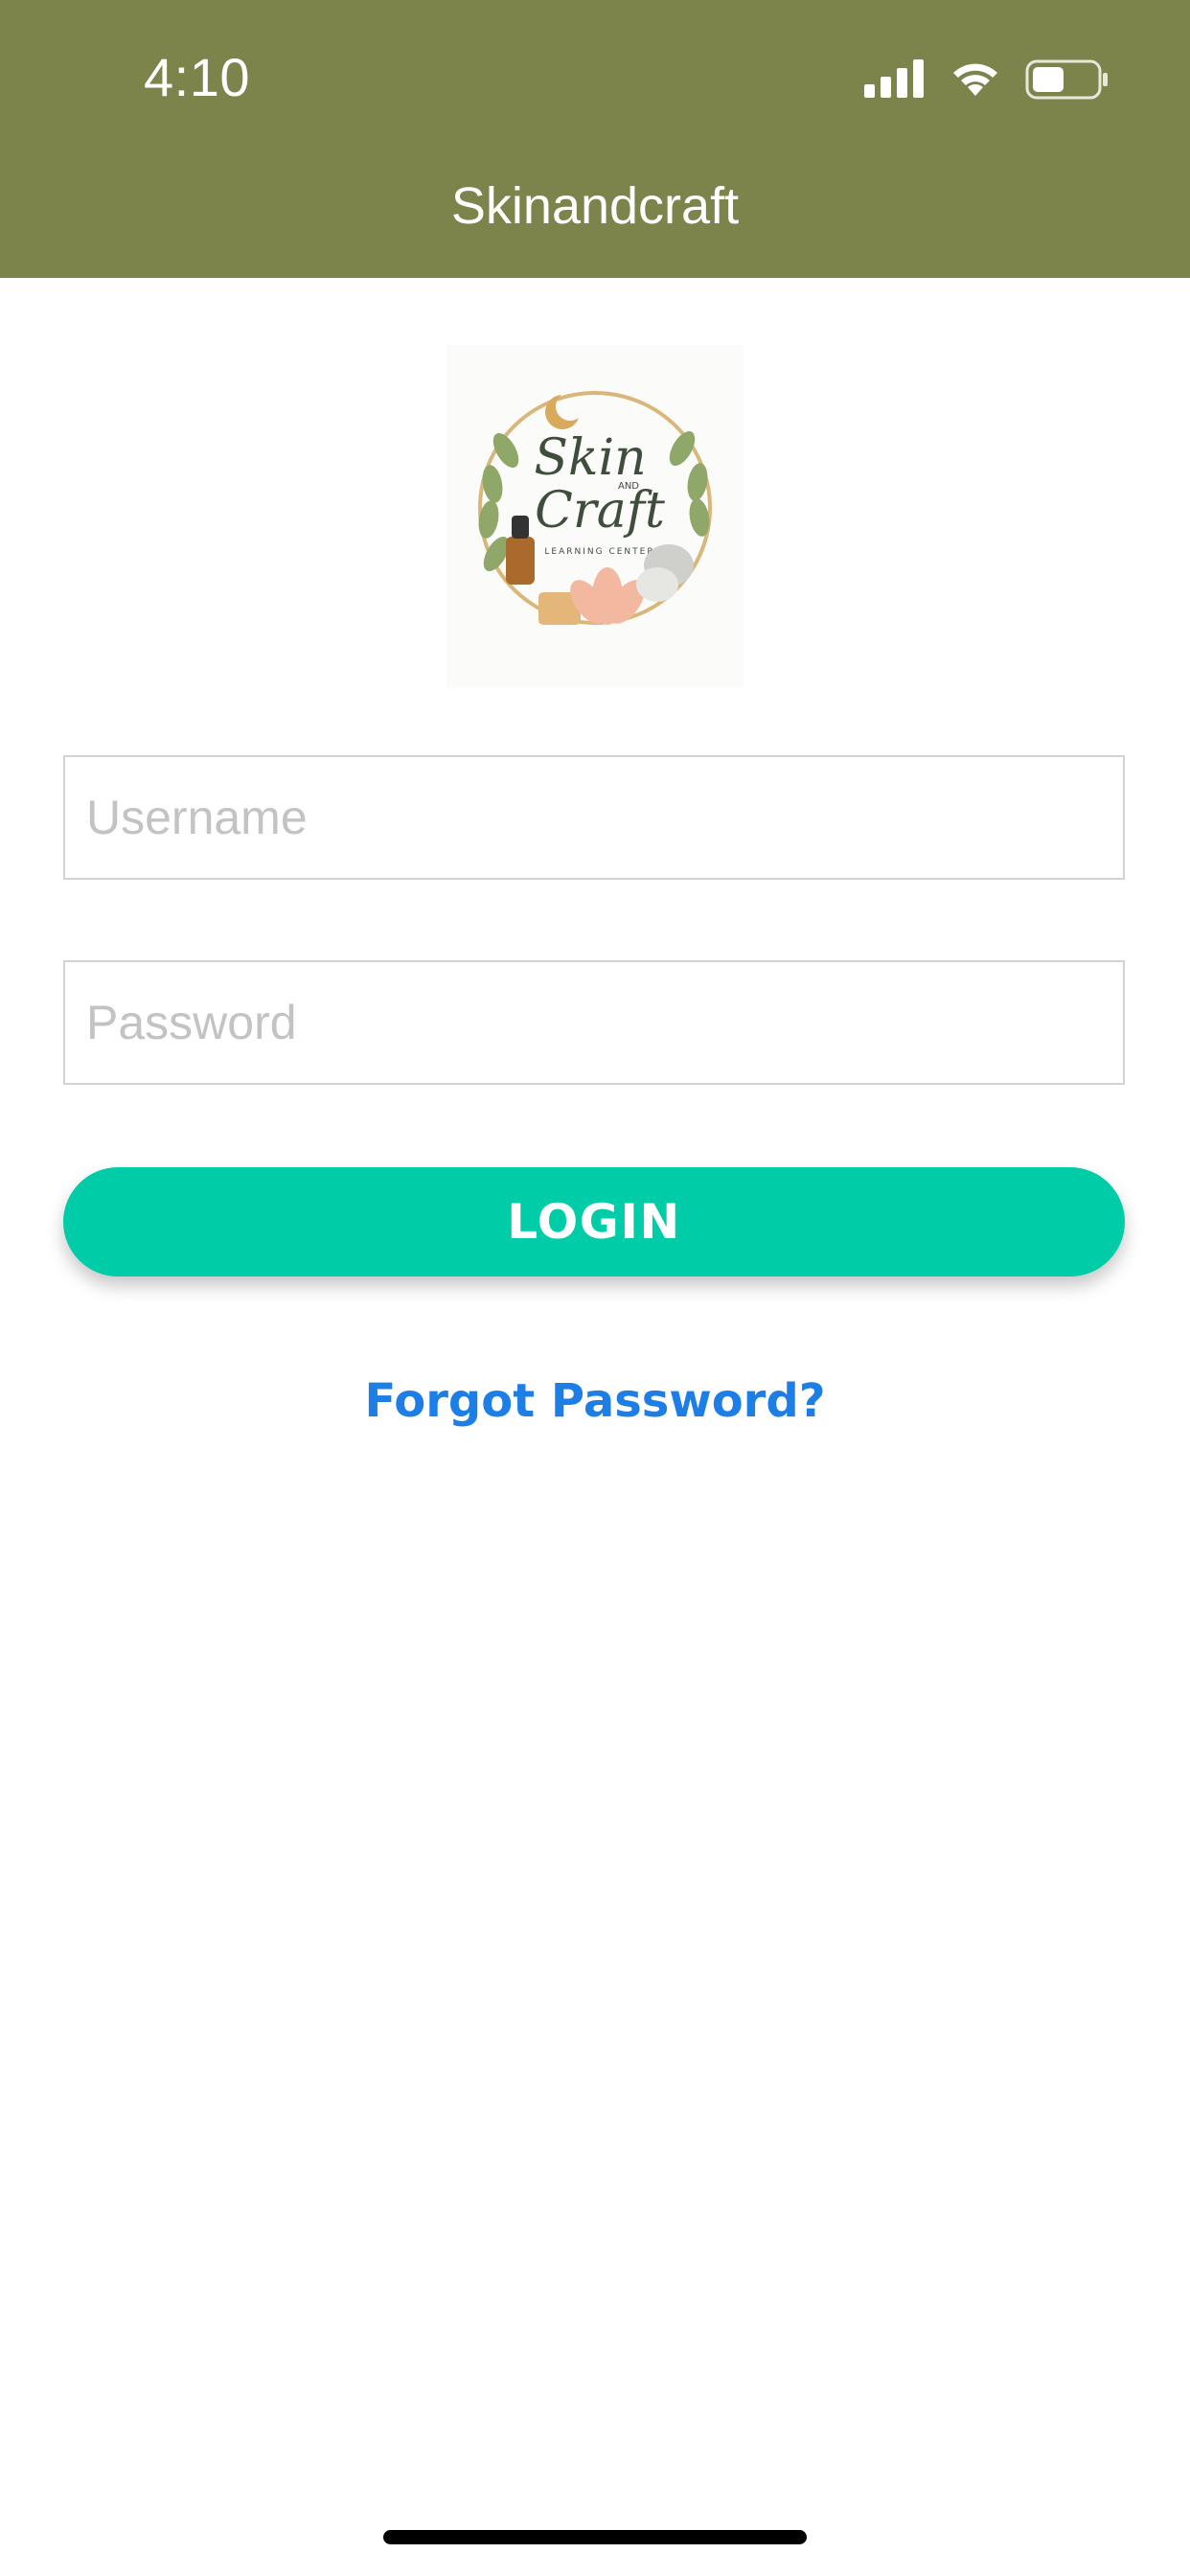 The image size is (1190, 2576). What do you see at coordinates (600, 511) in the screenshot?
I see `svg-text: Craft` at bounding box center [600, 511].